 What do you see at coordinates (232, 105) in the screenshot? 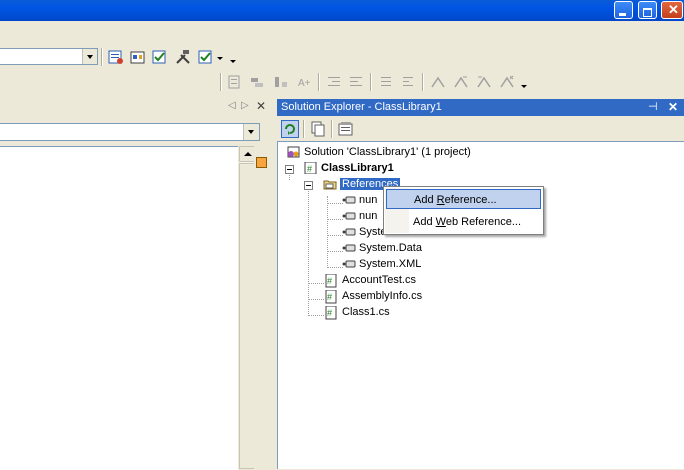
I see `chevron-left-icon: ◁` at bounding box center [232, 105].